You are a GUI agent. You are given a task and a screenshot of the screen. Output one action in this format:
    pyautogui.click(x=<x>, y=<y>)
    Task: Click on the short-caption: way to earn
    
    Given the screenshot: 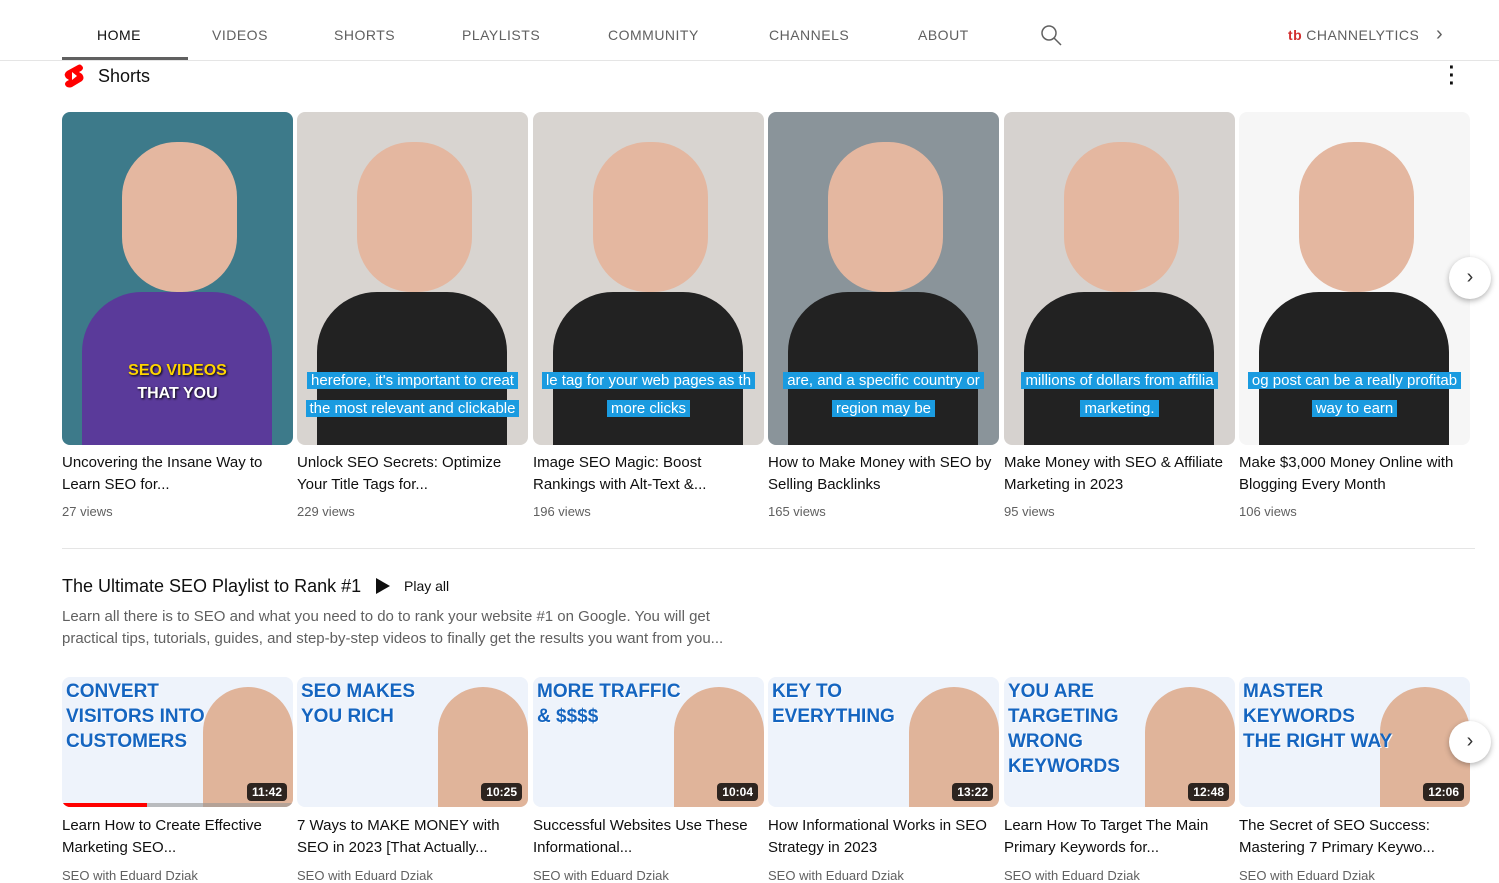 What is the action you would take?
    pyautogui.click(x=1354, y=408)
    